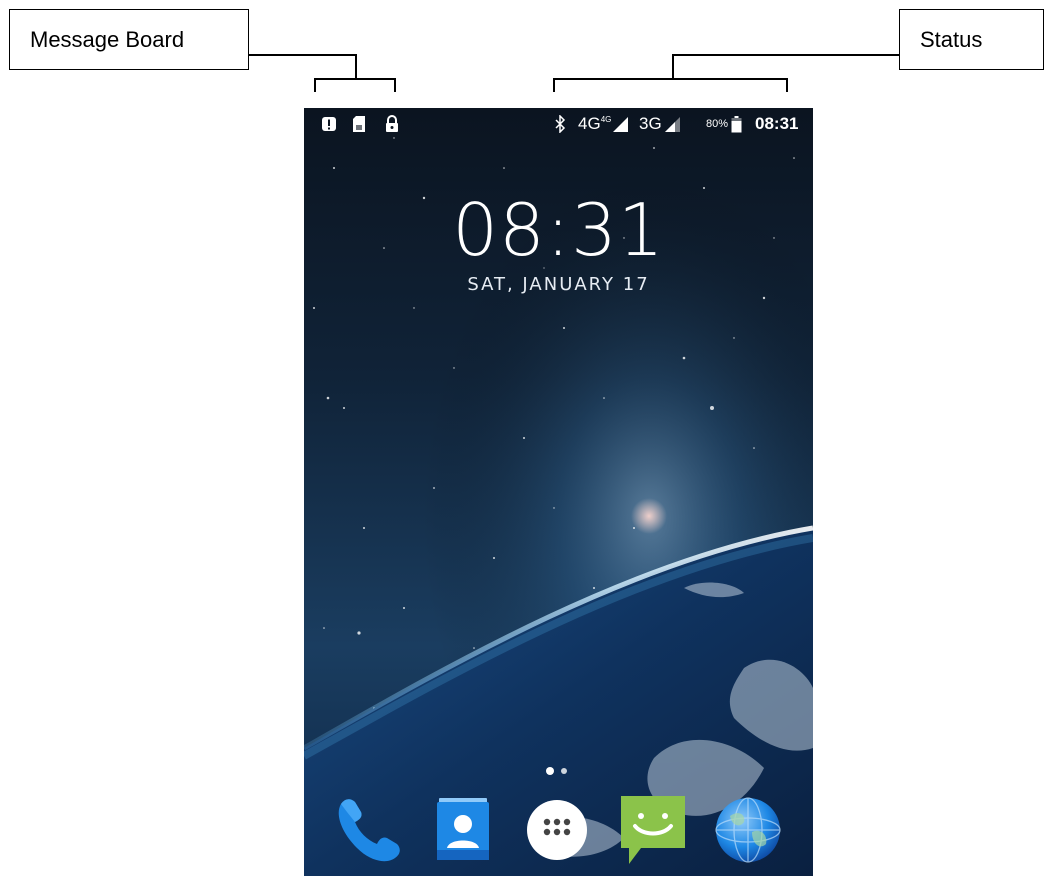 Image resolution: width=1044 pixels, height=876 pixels. I want to click on alert-icon, so click(329, 124).